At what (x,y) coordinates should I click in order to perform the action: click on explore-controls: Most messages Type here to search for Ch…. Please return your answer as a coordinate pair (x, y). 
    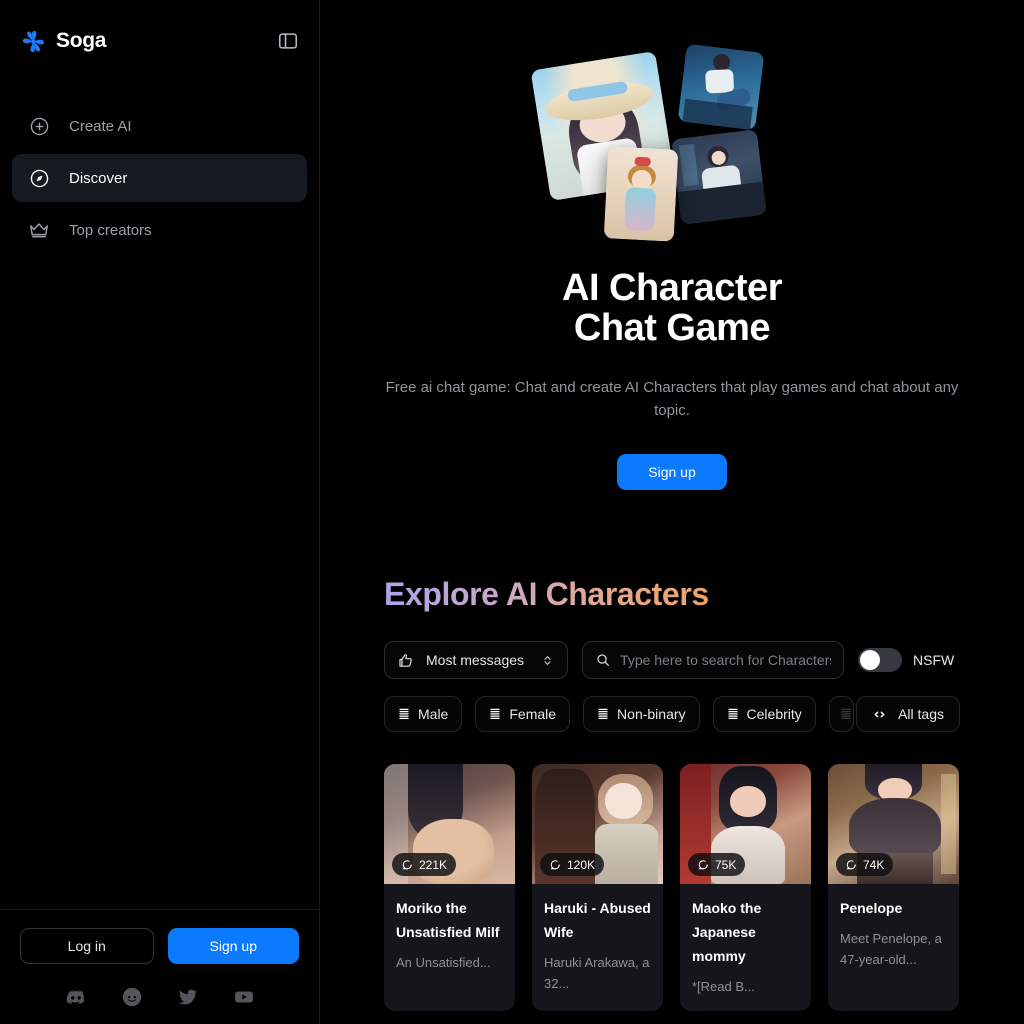
    Looking at the image, I should click on (672, 660).